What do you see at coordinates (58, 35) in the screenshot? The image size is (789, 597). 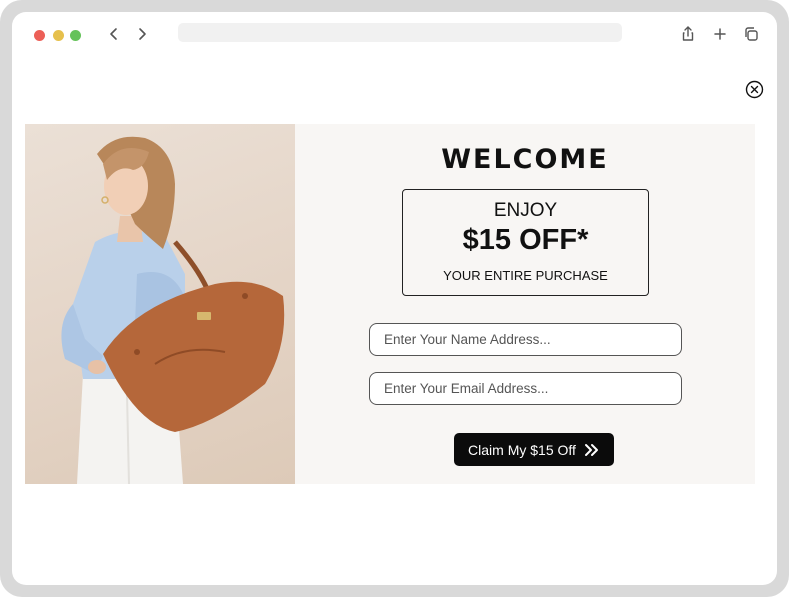 I see `minimize-window-dot` at bounding box center [58, 35].